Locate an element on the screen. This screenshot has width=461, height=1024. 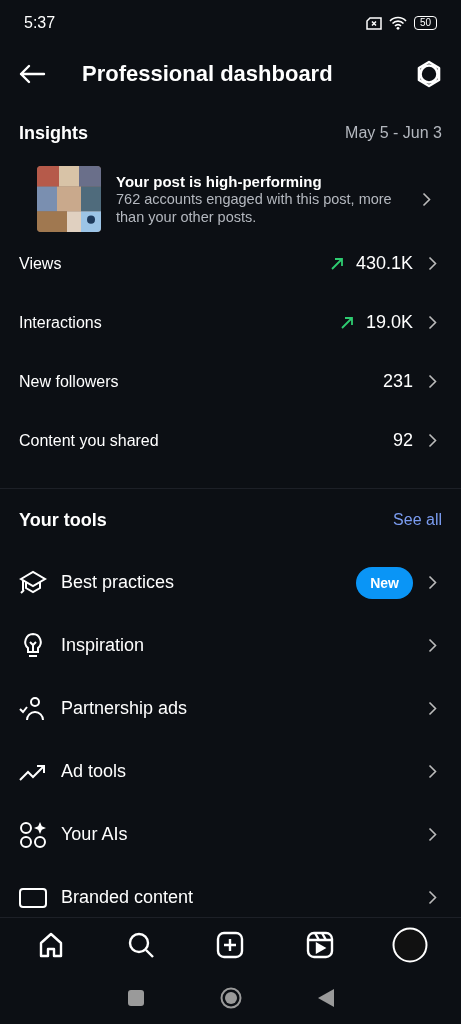
tool-label: Inspiration is located at coordinates (103, 645).